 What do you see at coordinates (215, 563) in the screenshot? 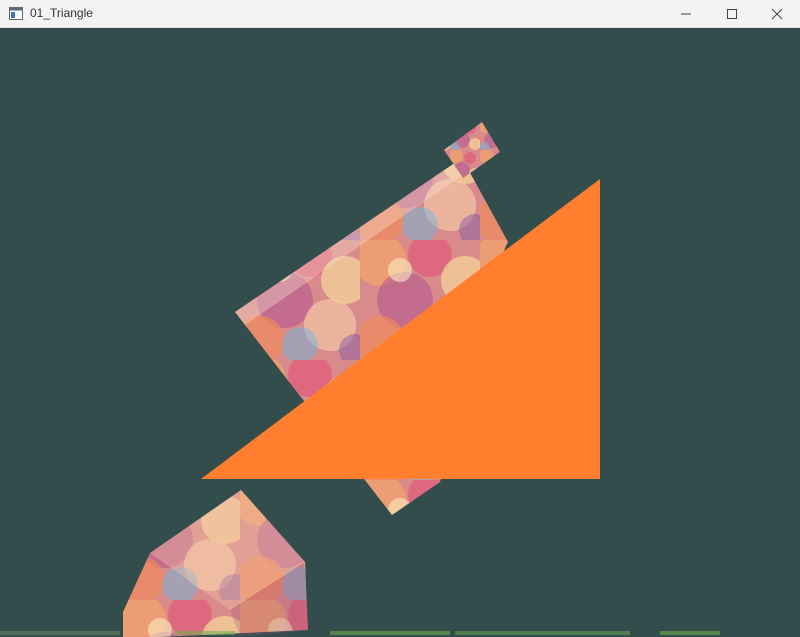
I see `textured-cube` at bounding box center [215, 563].